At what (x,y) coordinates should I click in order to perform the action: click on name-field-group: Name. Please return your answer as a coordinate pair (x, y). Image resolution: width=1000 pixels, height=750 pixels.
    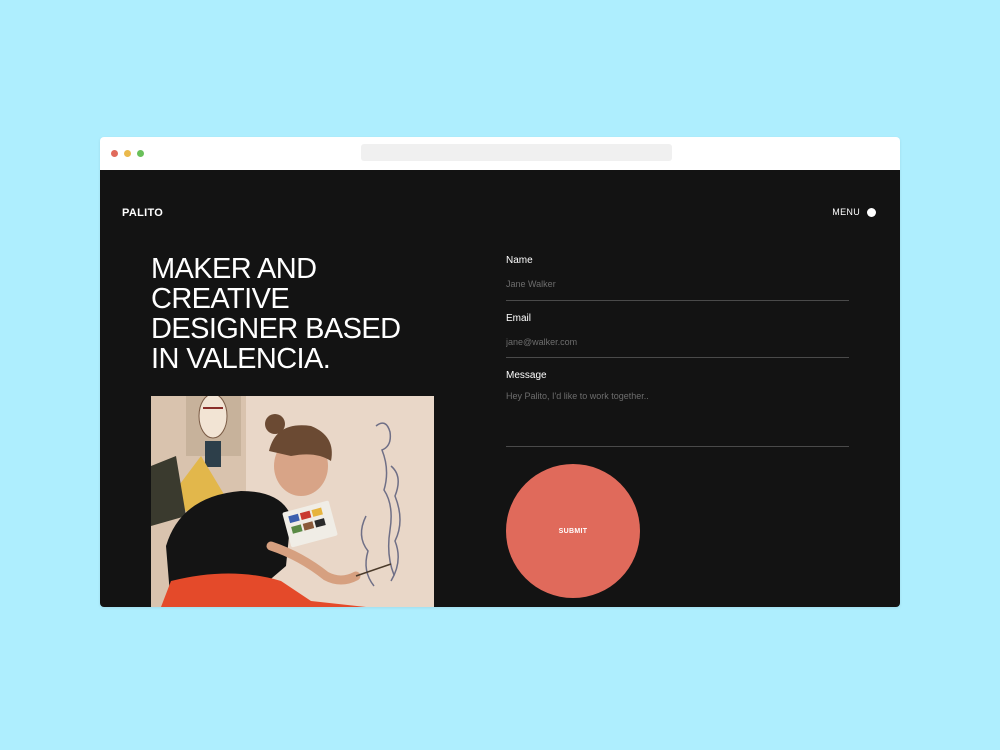
    Looking at the image, I should click on (677, 278).